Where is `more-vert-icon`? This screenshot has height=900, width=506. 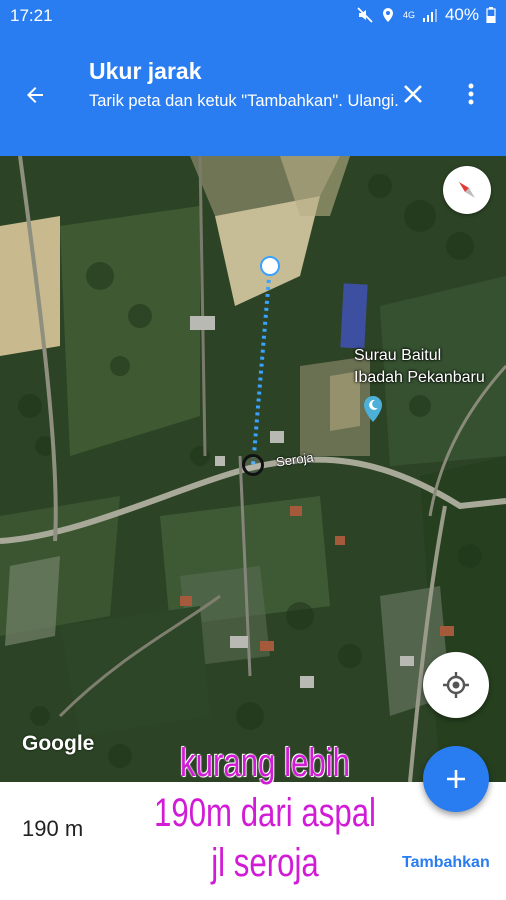 more-vert-icon is located at coordinates (471, 94).